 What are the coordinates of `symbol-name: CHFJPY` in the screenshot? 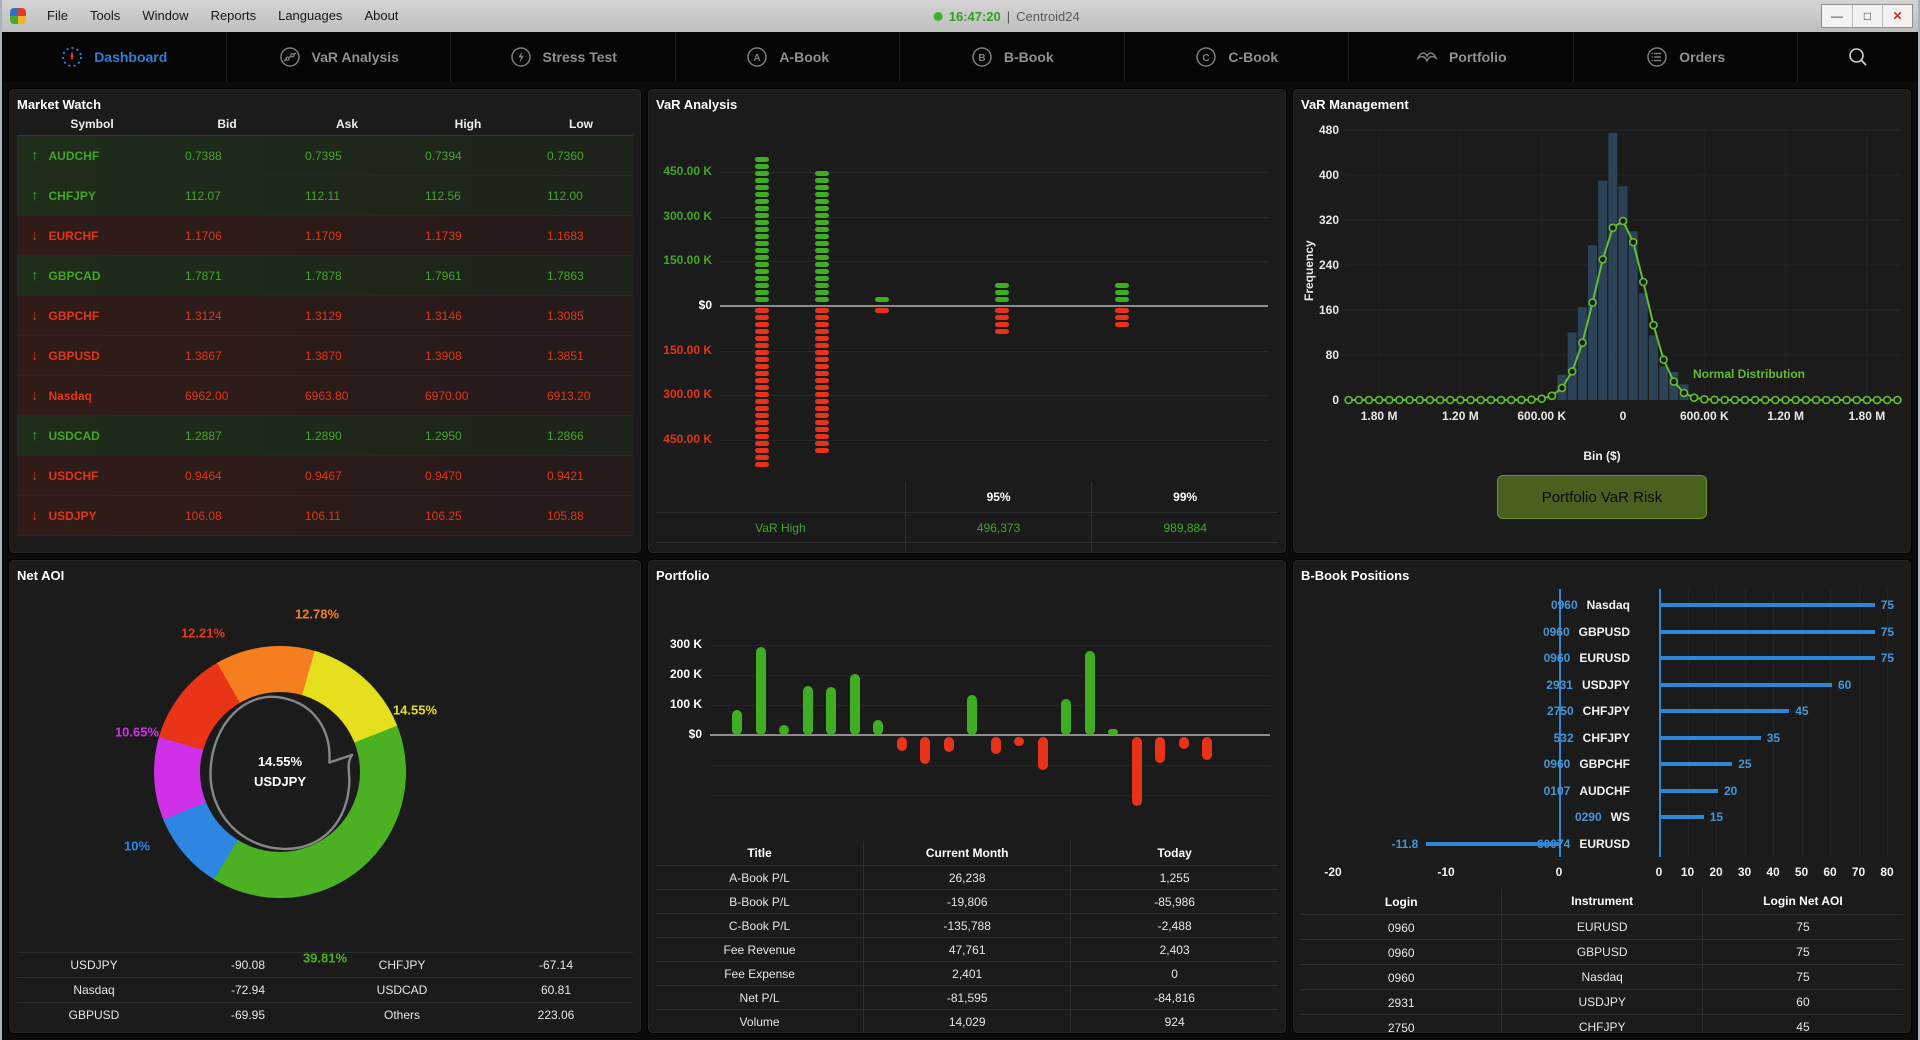 It's located at (72, 195).